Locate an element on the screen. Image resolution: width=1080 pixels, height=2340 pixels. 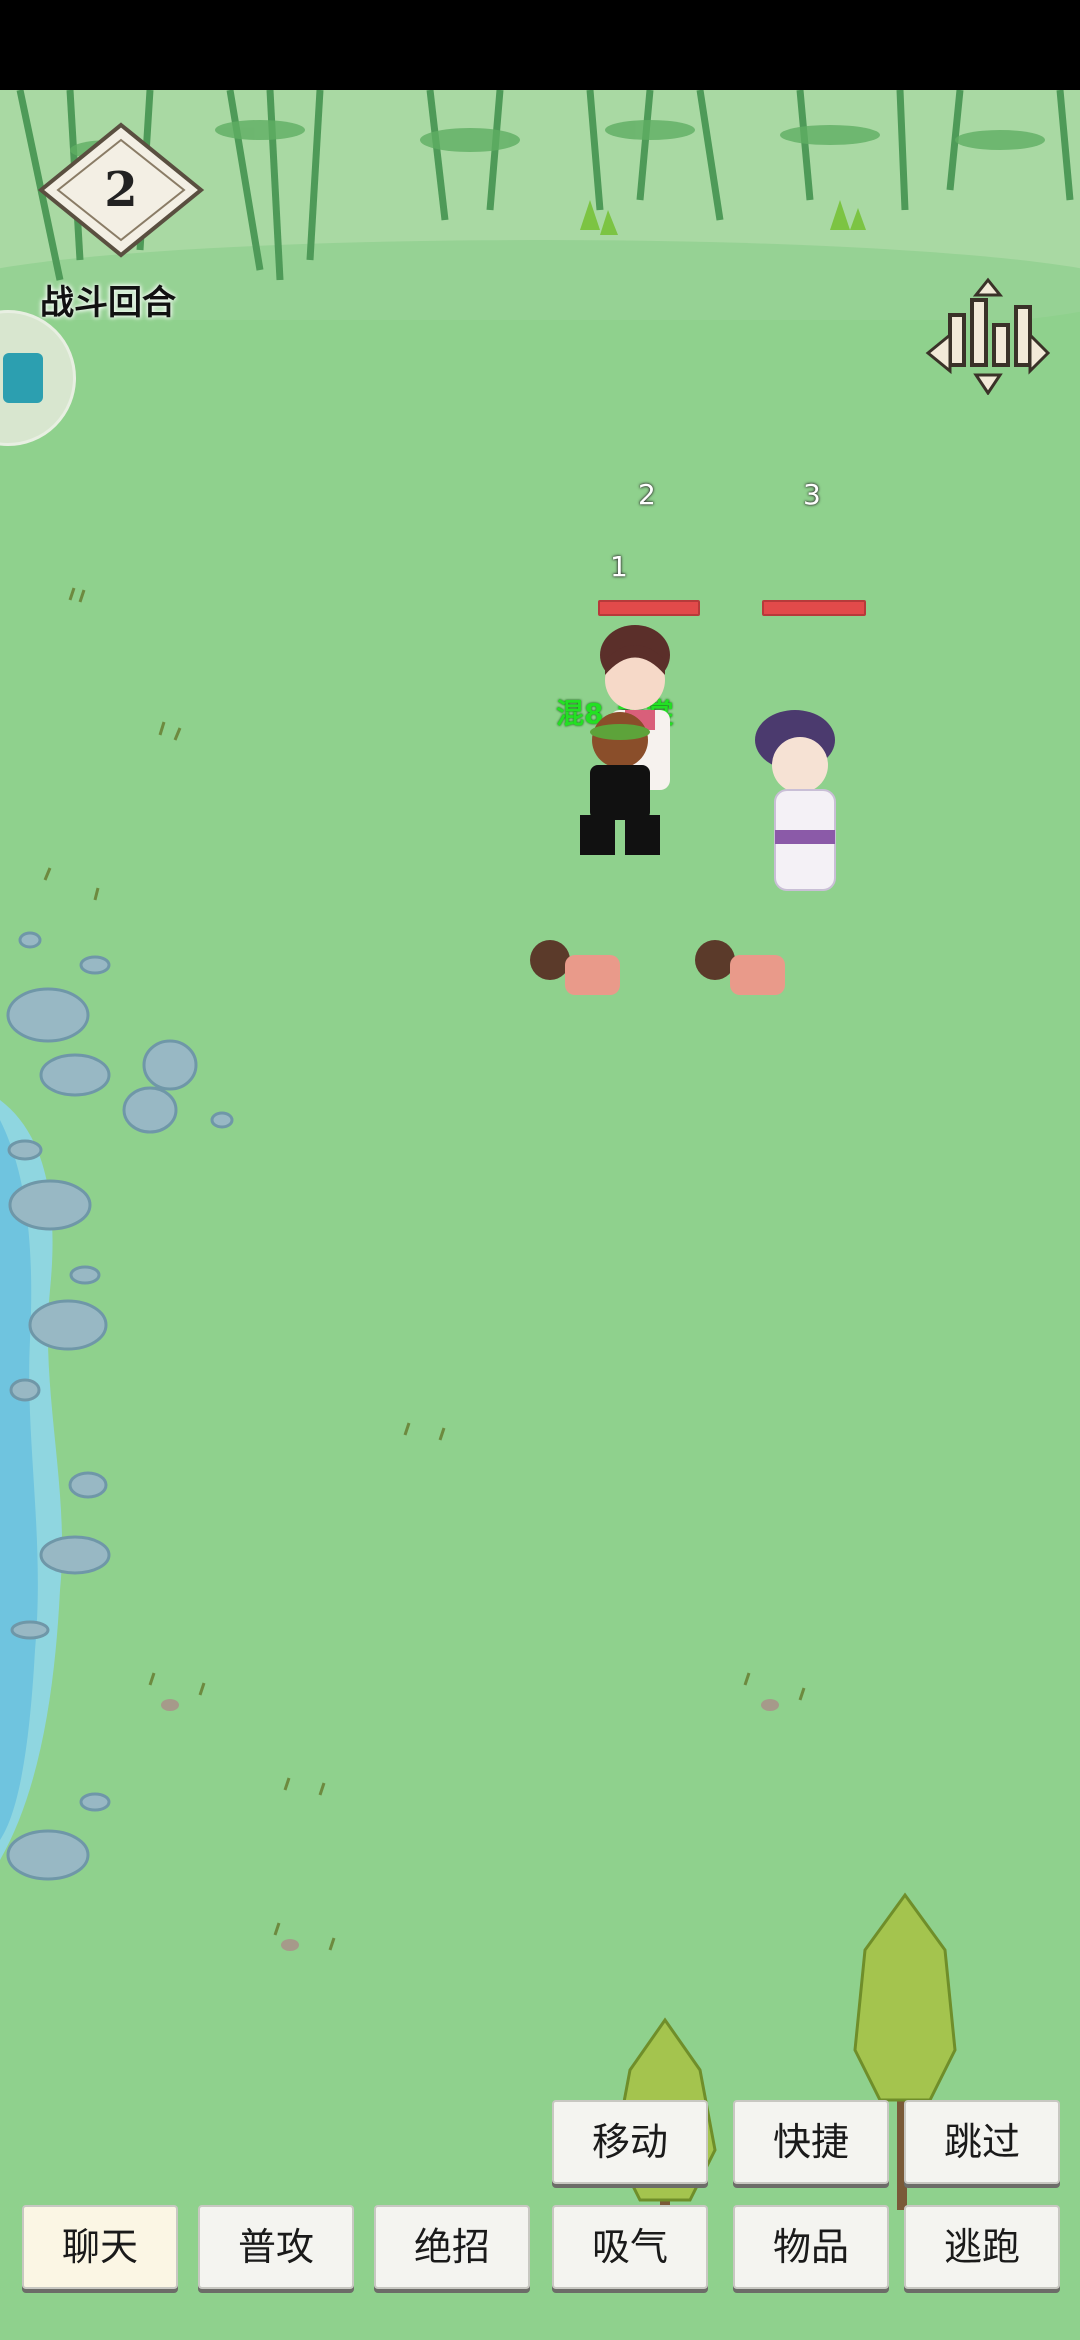
character-male-black-suit is located at coordinates (620, 785).